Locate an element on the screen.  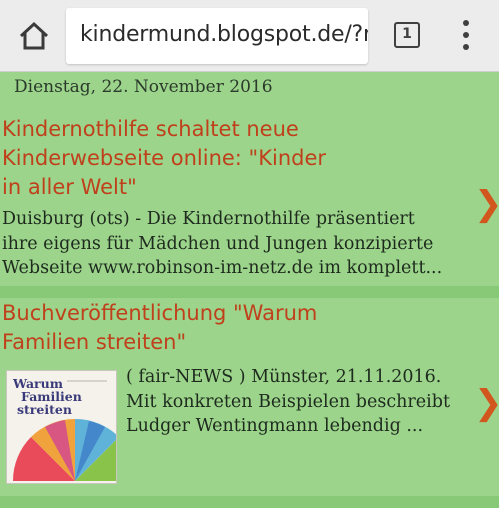
post-title-line: in aller Welt" is located at coordinates (69, 187).